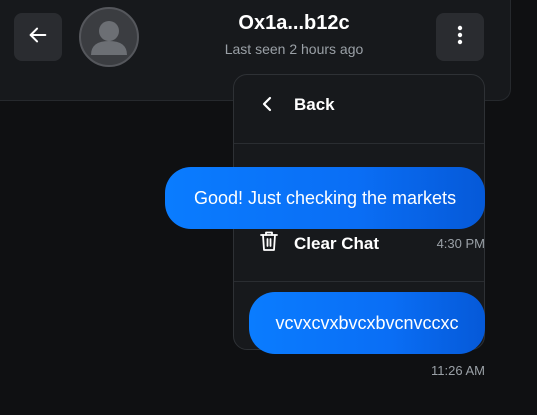  I want to click on arrow-left-icon, so click(38, 37).